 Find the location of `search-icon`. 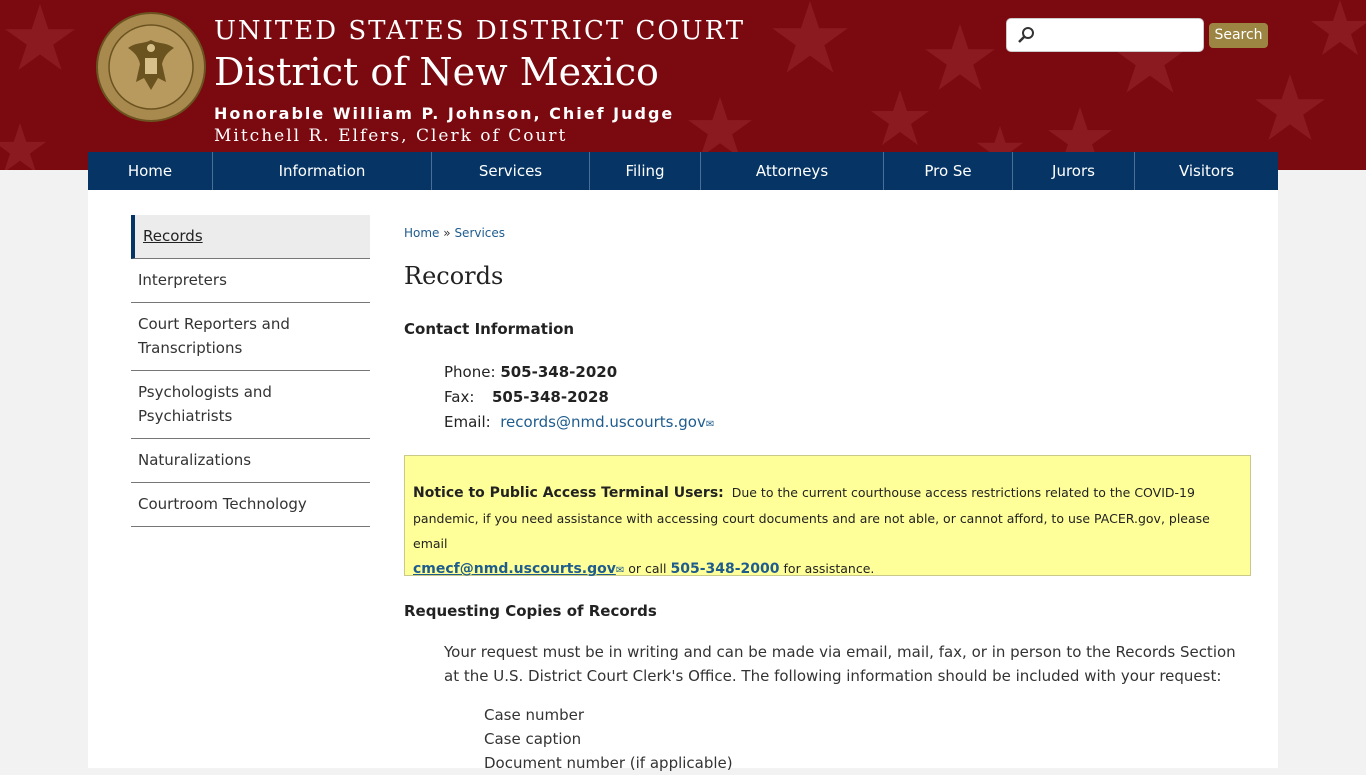

search-icon is located at coordinates (1026, 35).